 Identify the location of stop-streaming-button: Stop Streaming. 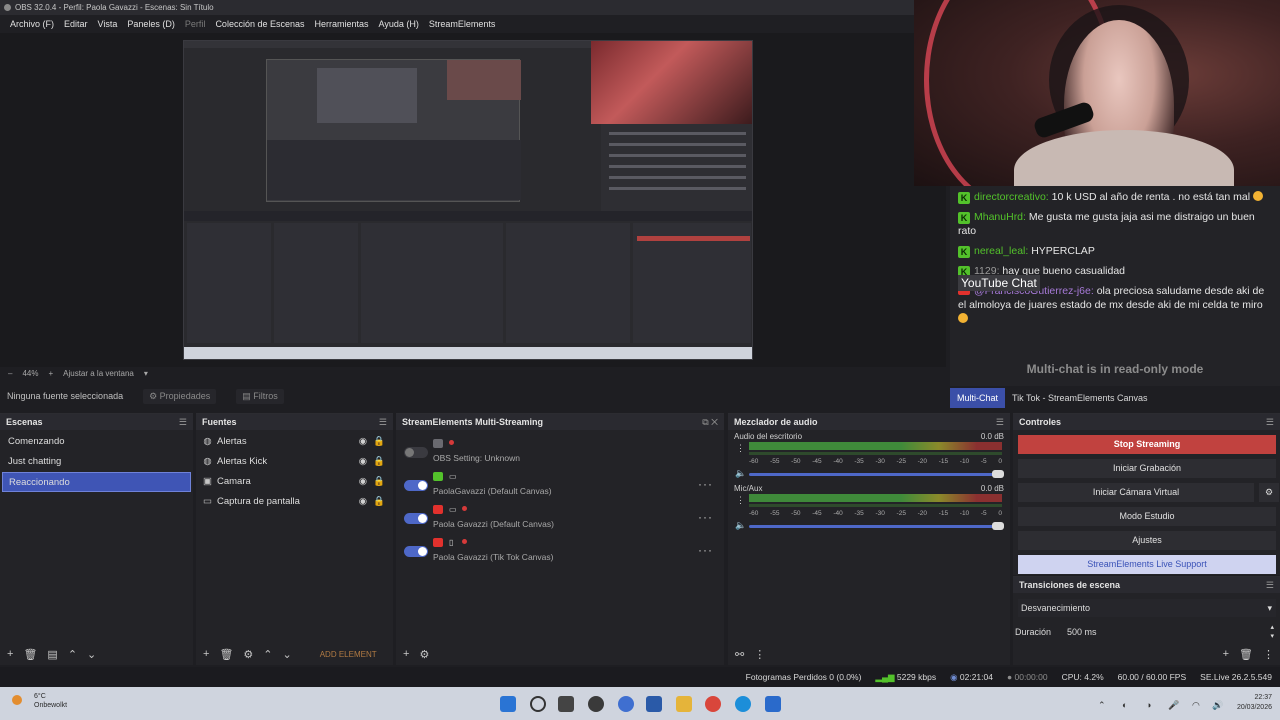
(1147, 444).